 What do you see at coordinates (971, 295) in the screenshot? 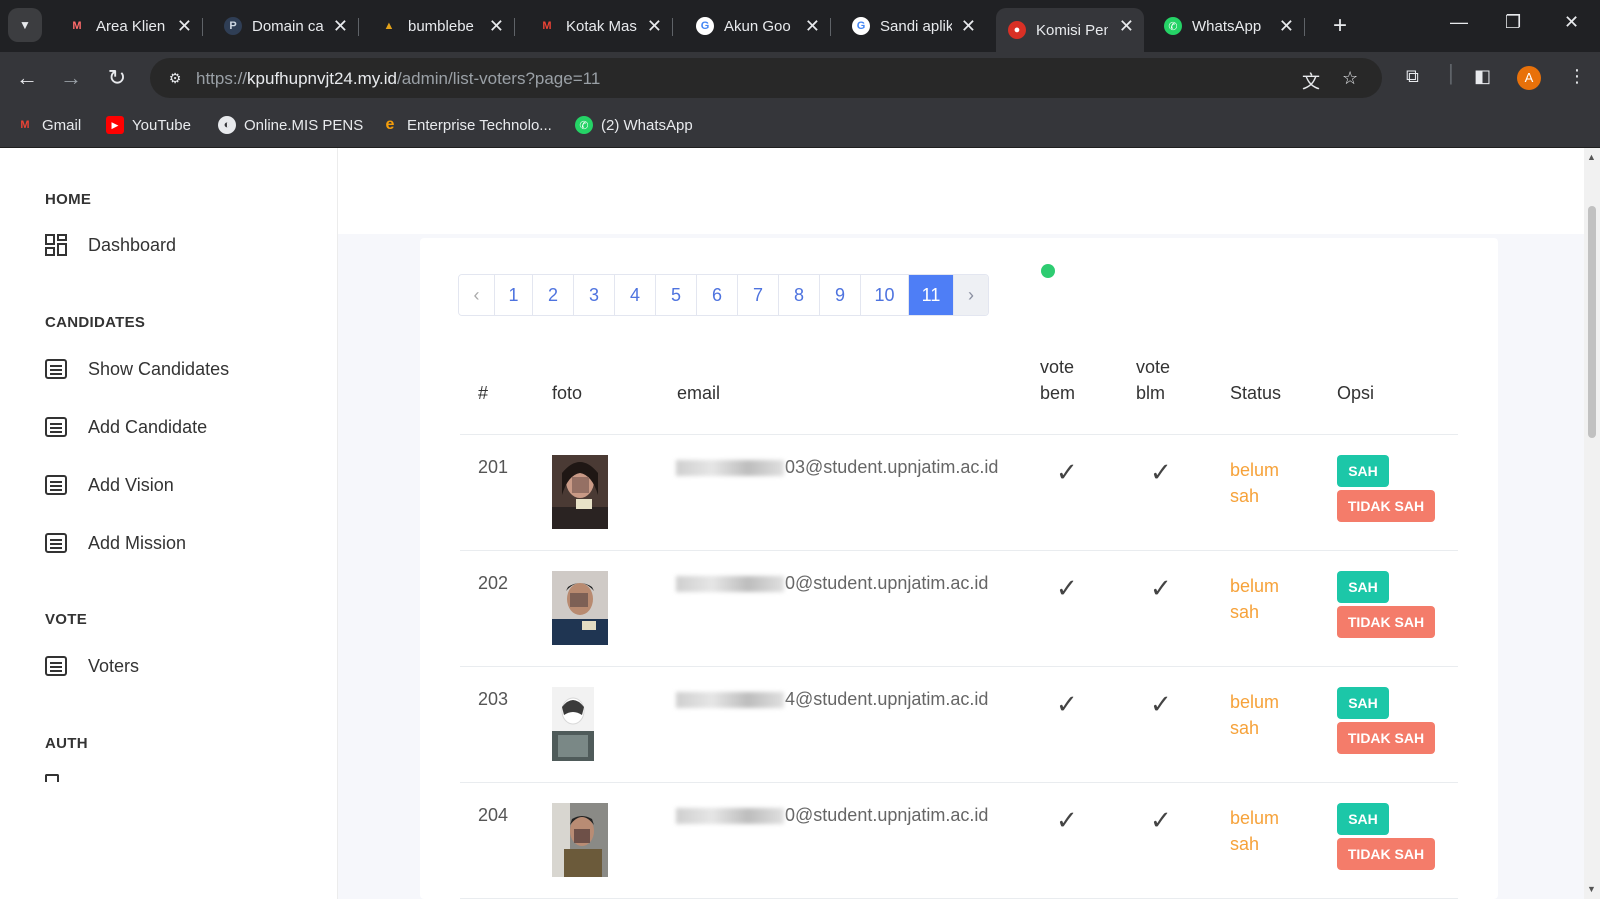
I see `pagination-next: ›` at bounding box center [971, 295].